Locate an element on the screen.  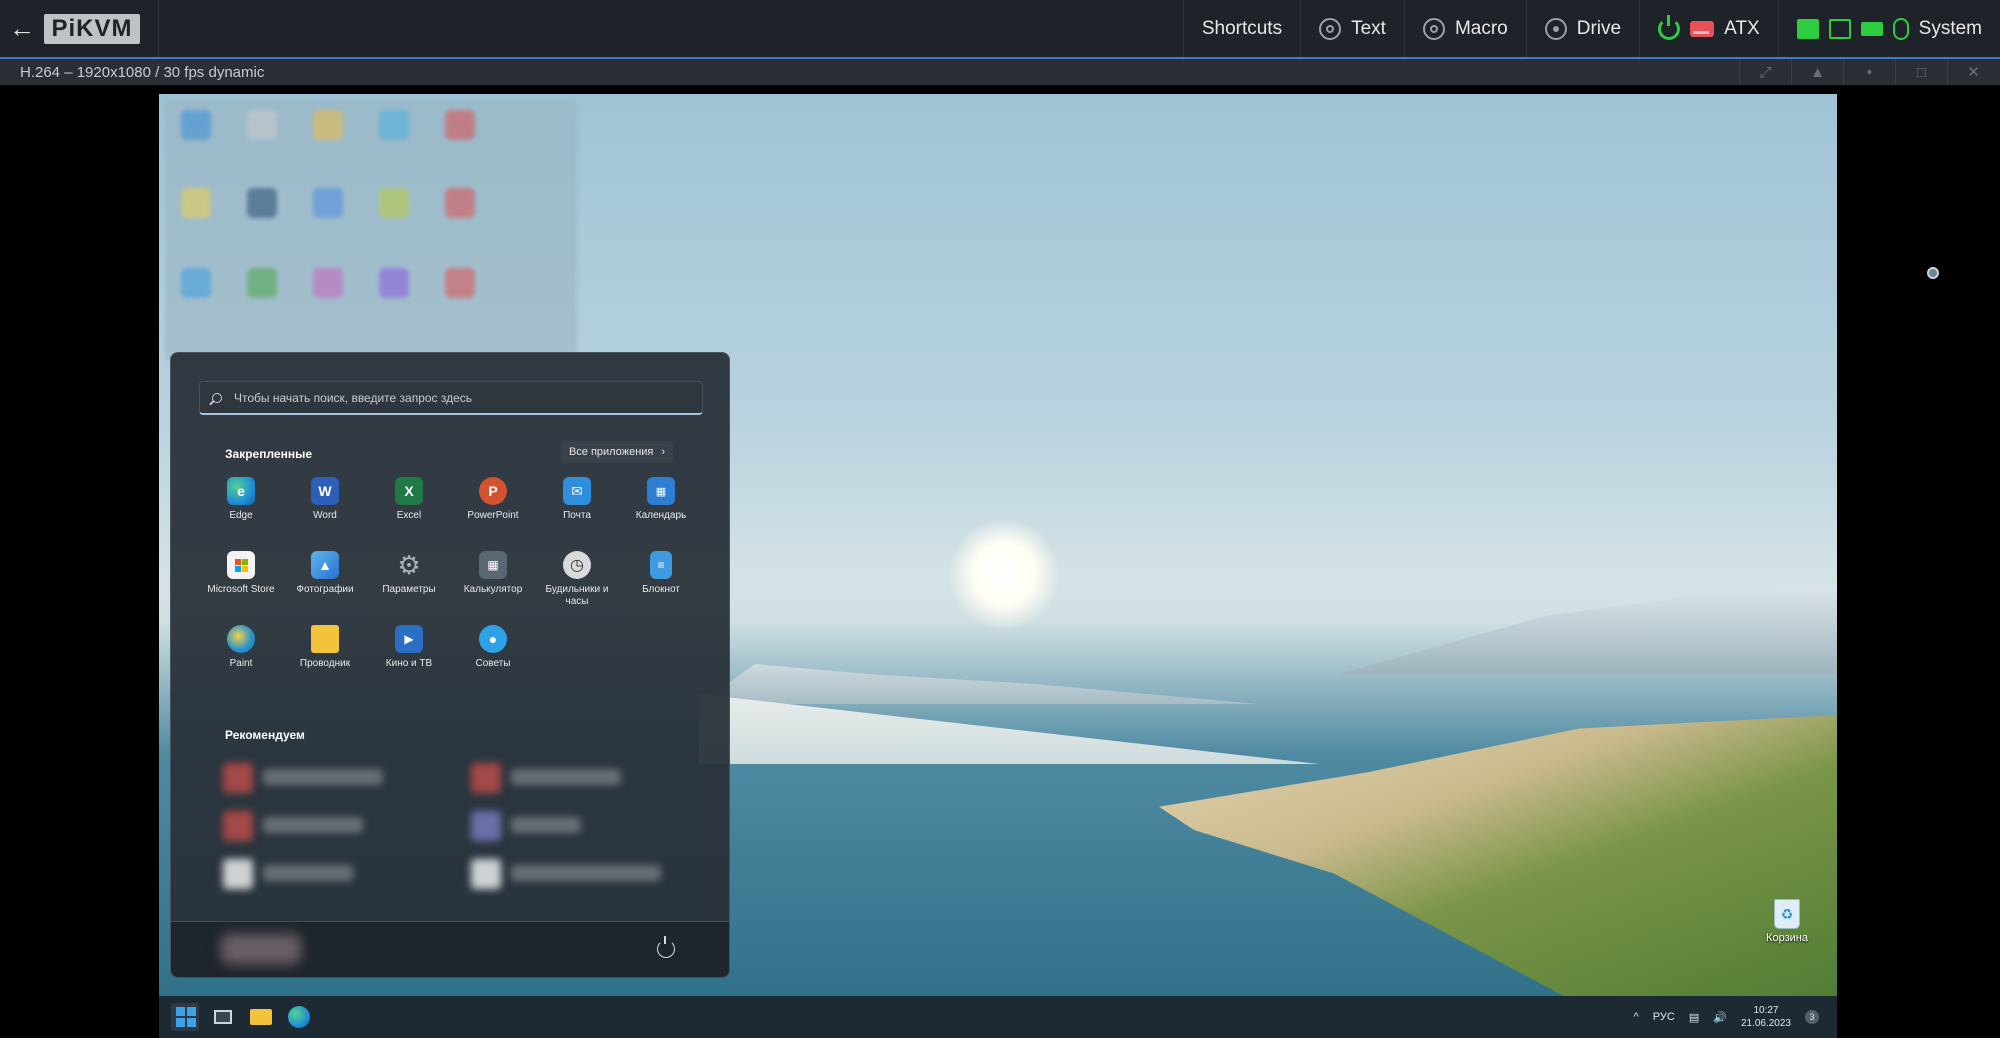
desktop-icons-blurred is located at coordinates (371, 230).